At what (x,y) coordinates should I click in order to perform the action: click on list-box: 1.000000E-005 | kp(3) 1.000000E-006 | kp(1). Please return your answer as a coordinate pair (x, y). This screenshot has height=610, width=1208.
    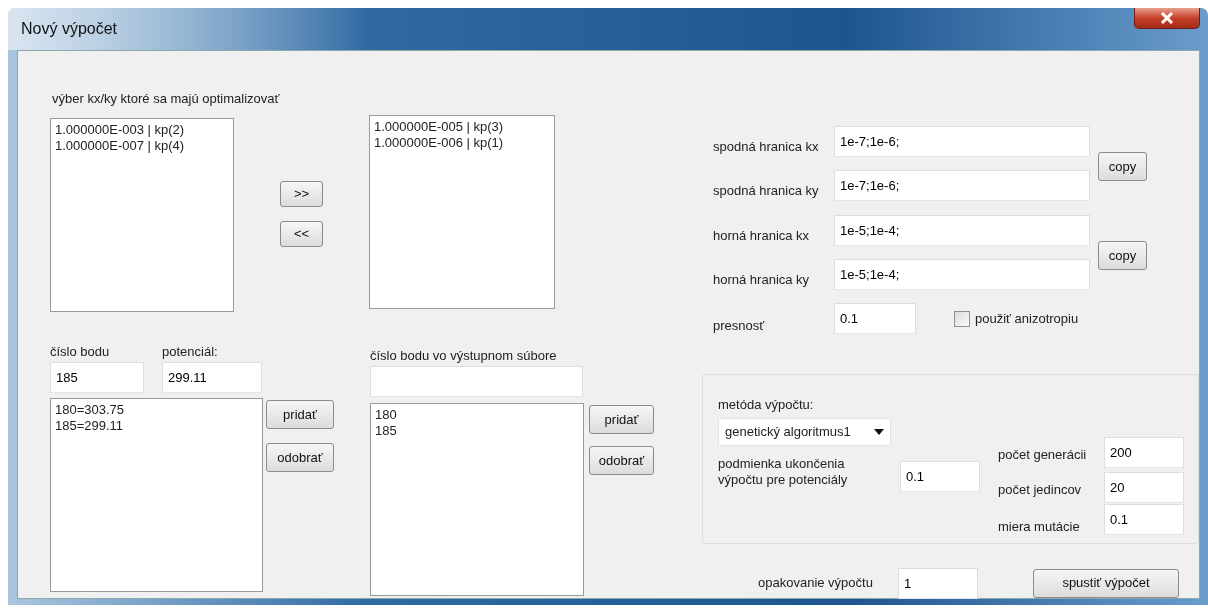
    Looking at the image, I should click on (462, 211).